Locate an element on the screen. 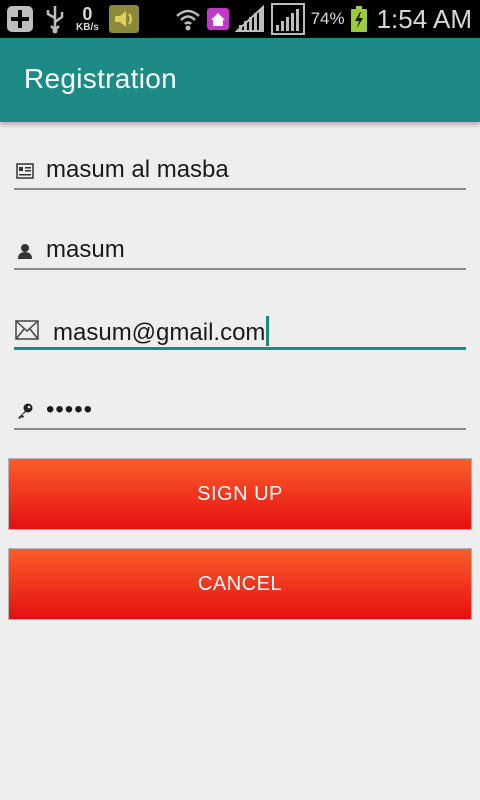  email-value-wrap: masum@gmail.com is located at coordinates (161, 331).